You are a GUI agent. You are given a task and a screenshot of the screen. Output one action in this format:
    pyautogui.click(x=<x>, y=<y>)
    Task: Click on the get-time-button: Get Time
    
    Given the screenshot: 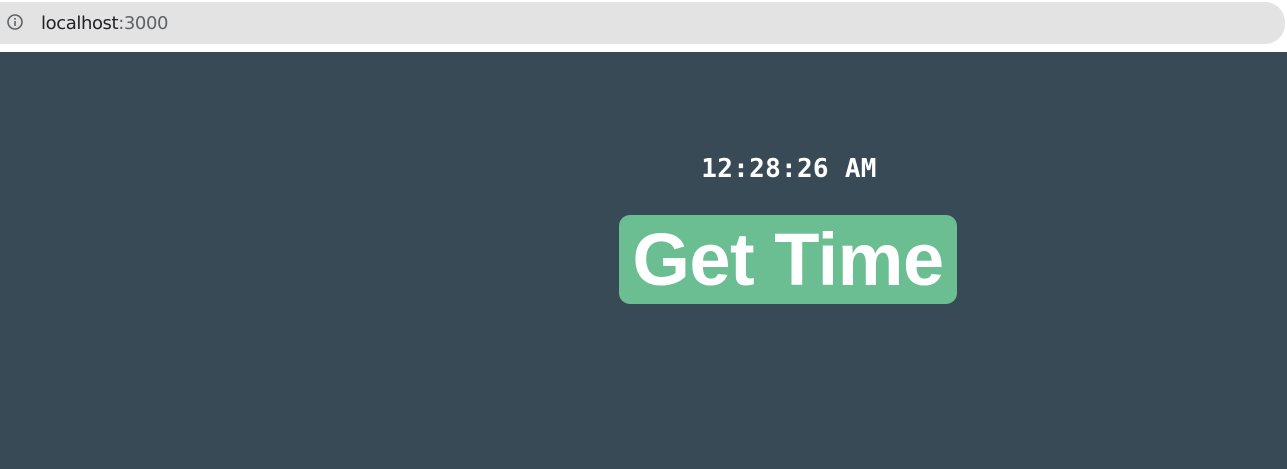 What is the action you would take?
    pyautogui.click(x=788, y=259)
    